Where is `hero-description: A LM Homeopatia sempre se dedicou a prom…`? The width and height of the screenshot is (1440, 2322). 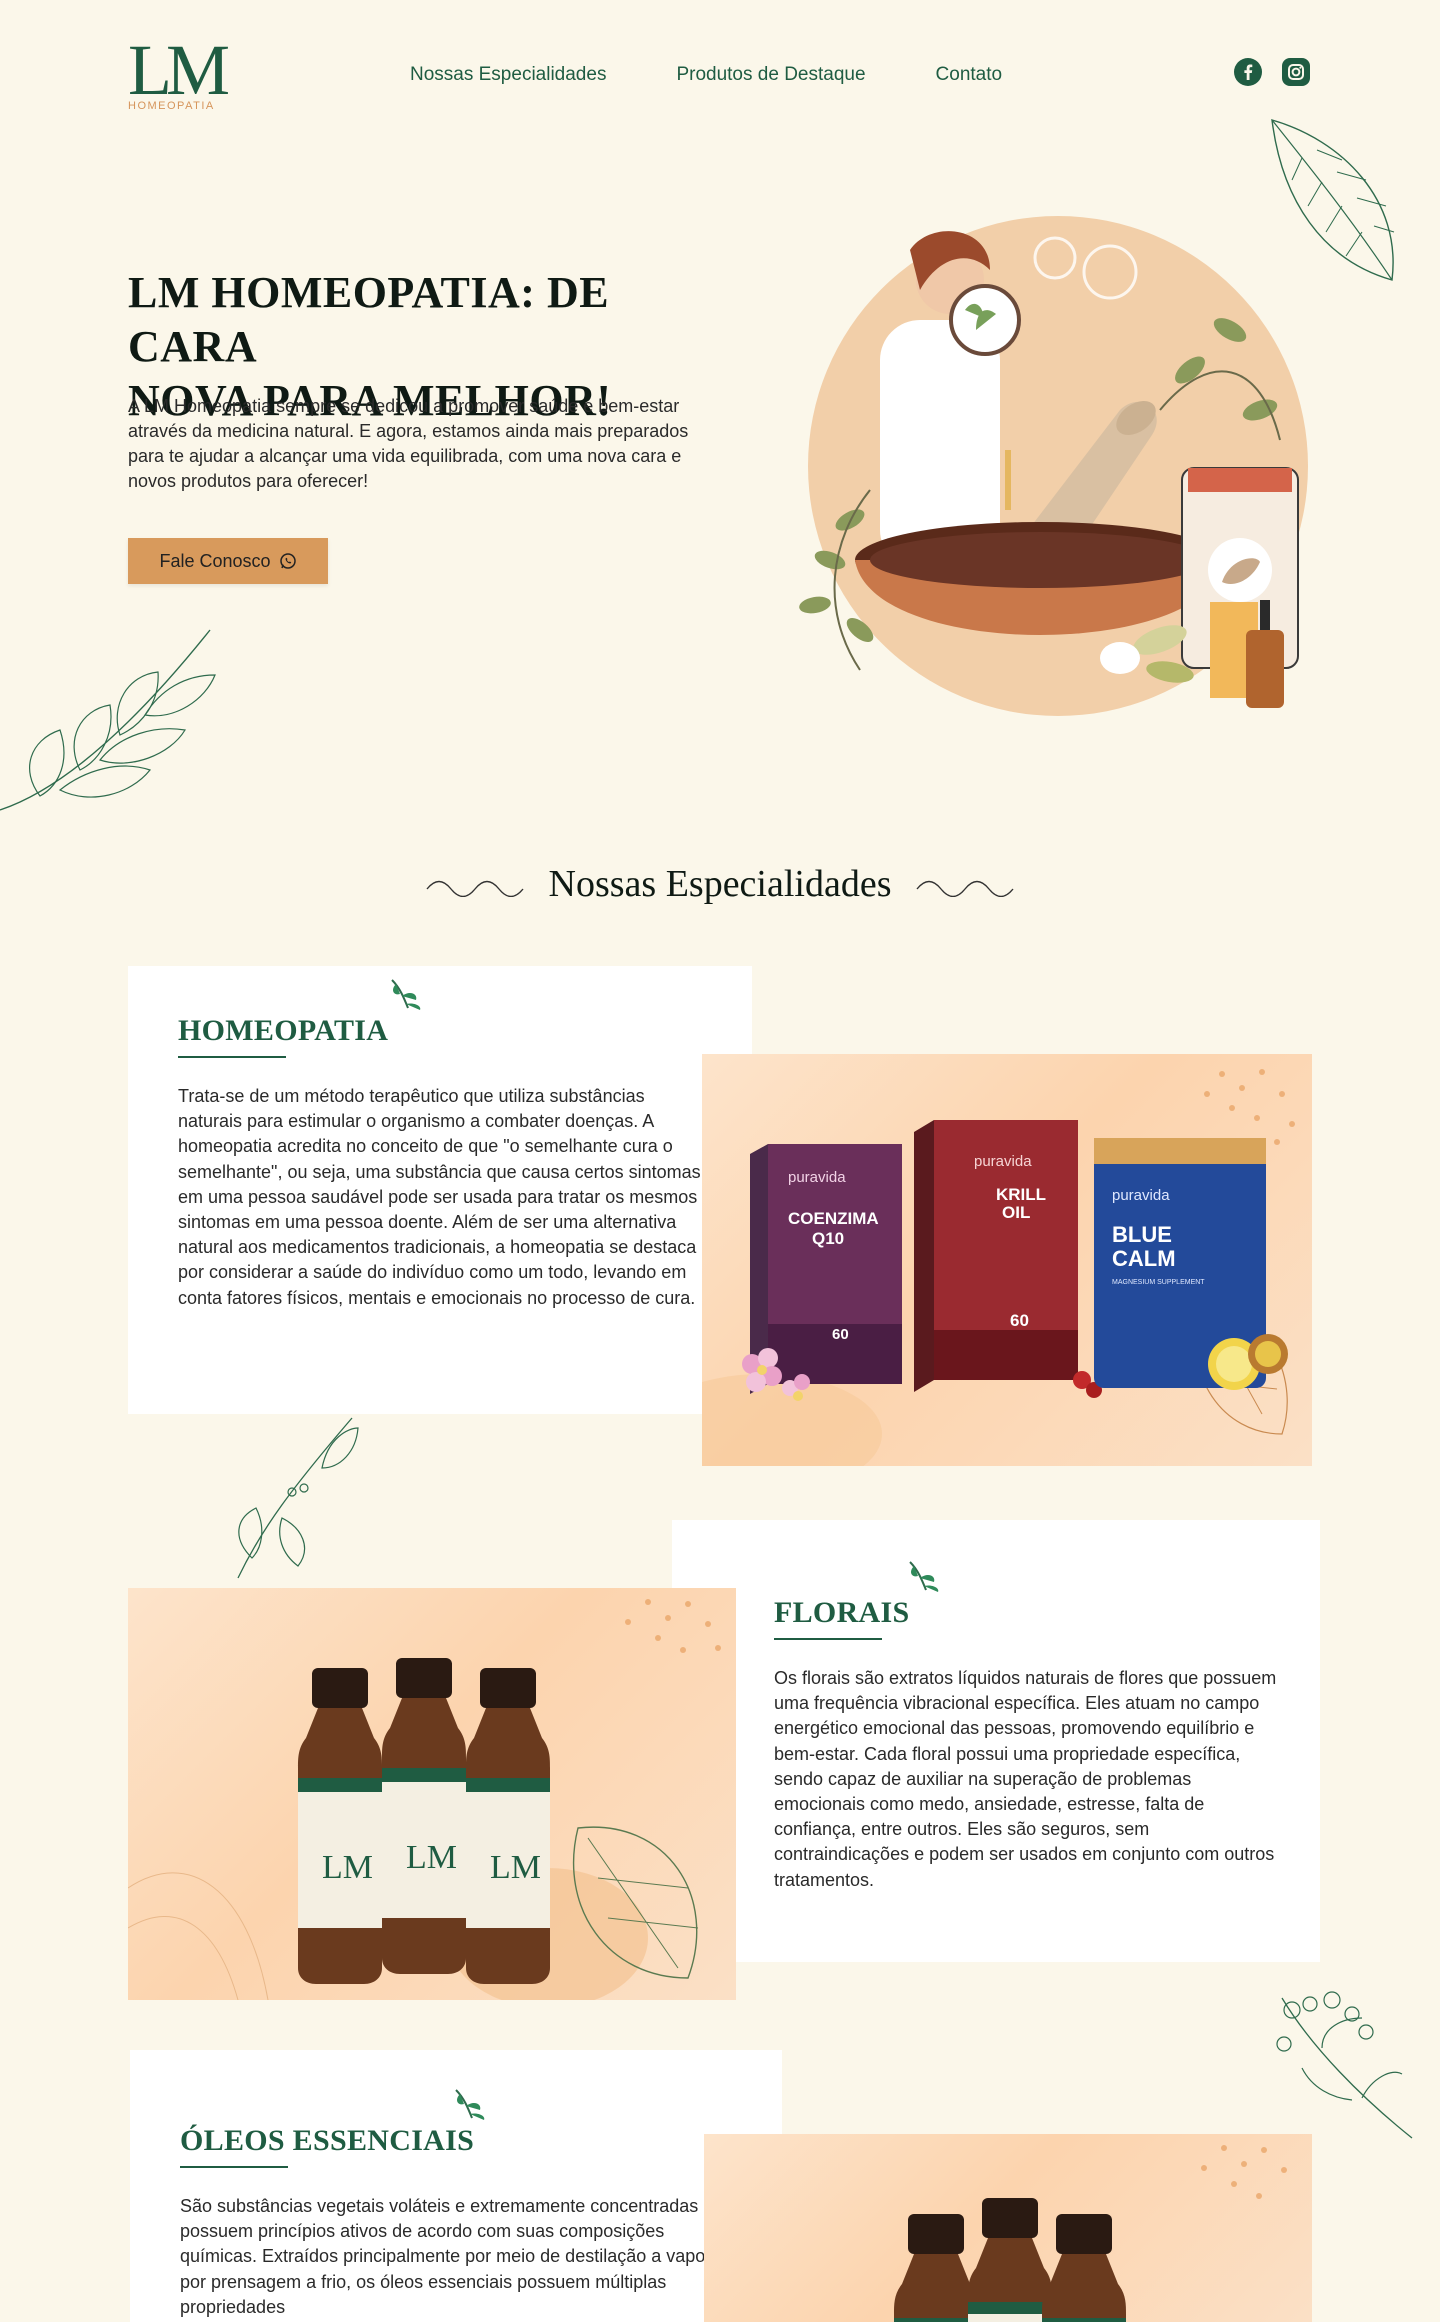 hero-description: A LM Homeopatia sempre se dedicou a prom… is located at coordinates (408, 443).